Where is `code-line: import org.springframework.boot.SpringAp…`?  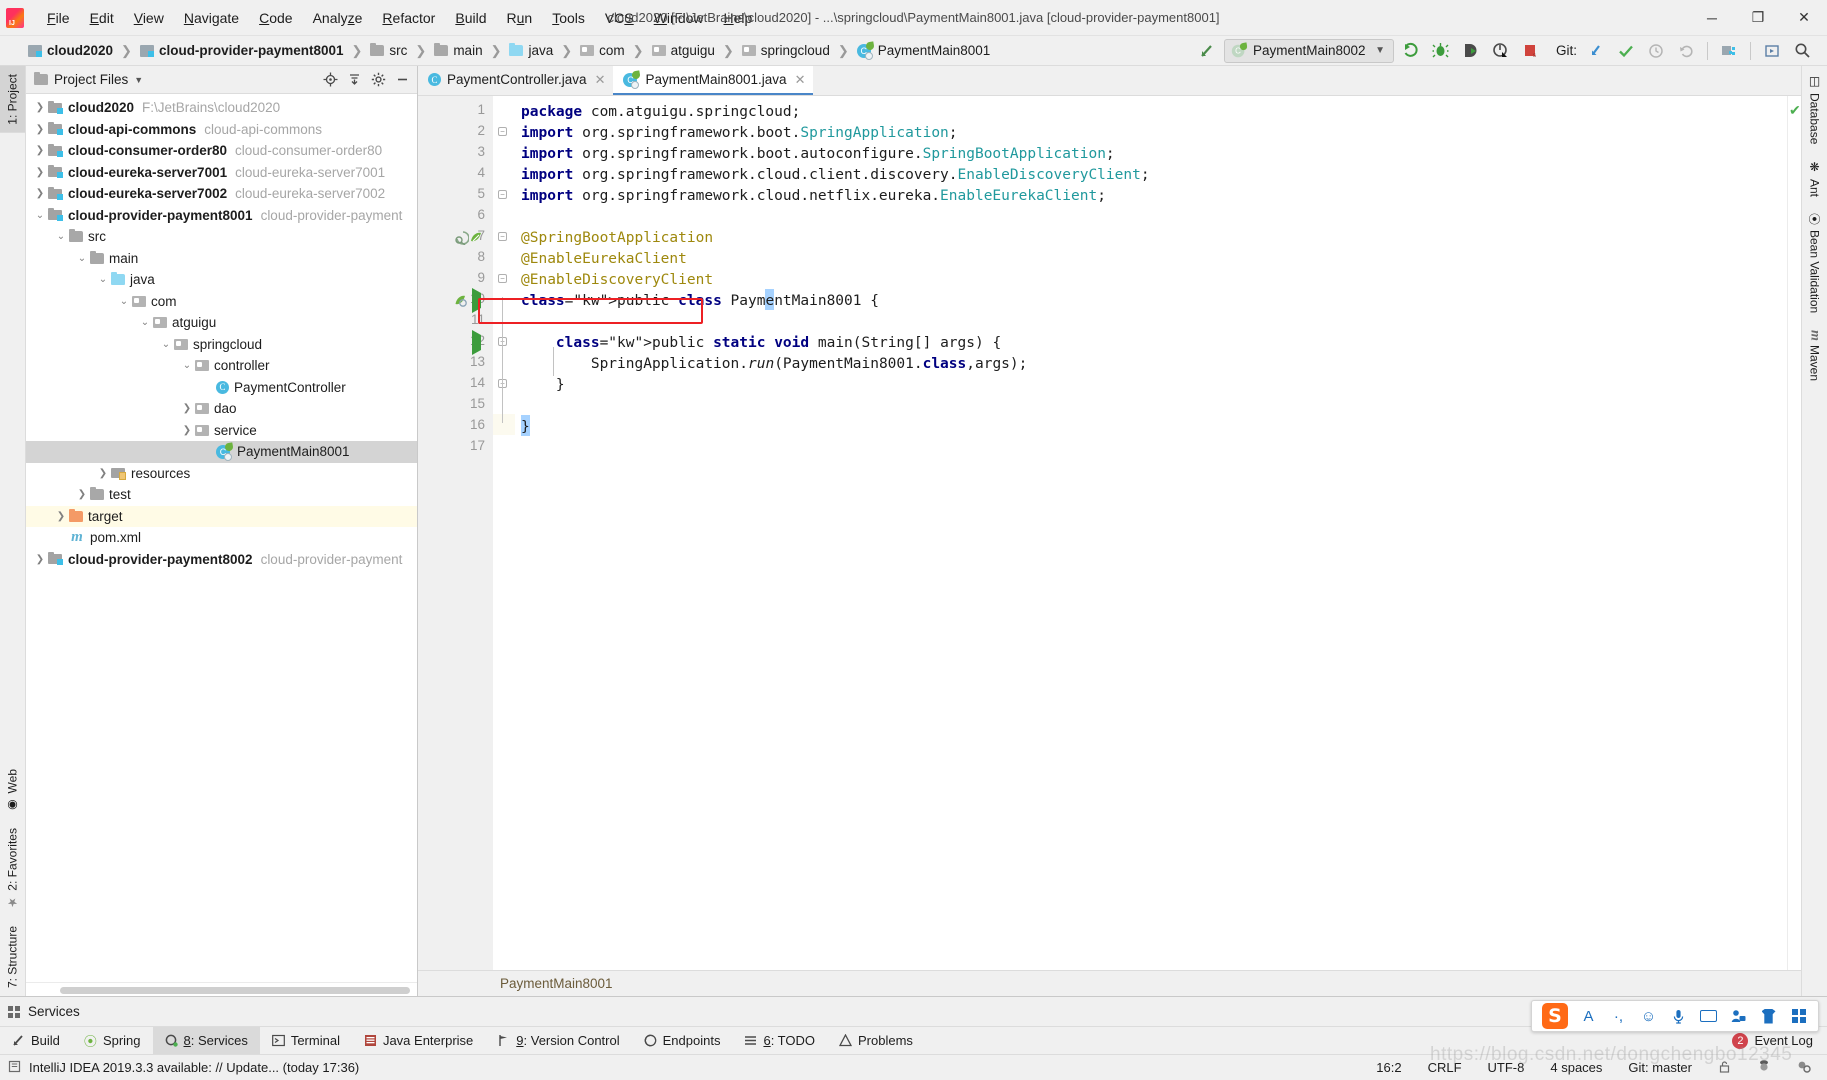 code-line: import org.springframework.boot.SpringAp… is located at coordinates (739, 133).